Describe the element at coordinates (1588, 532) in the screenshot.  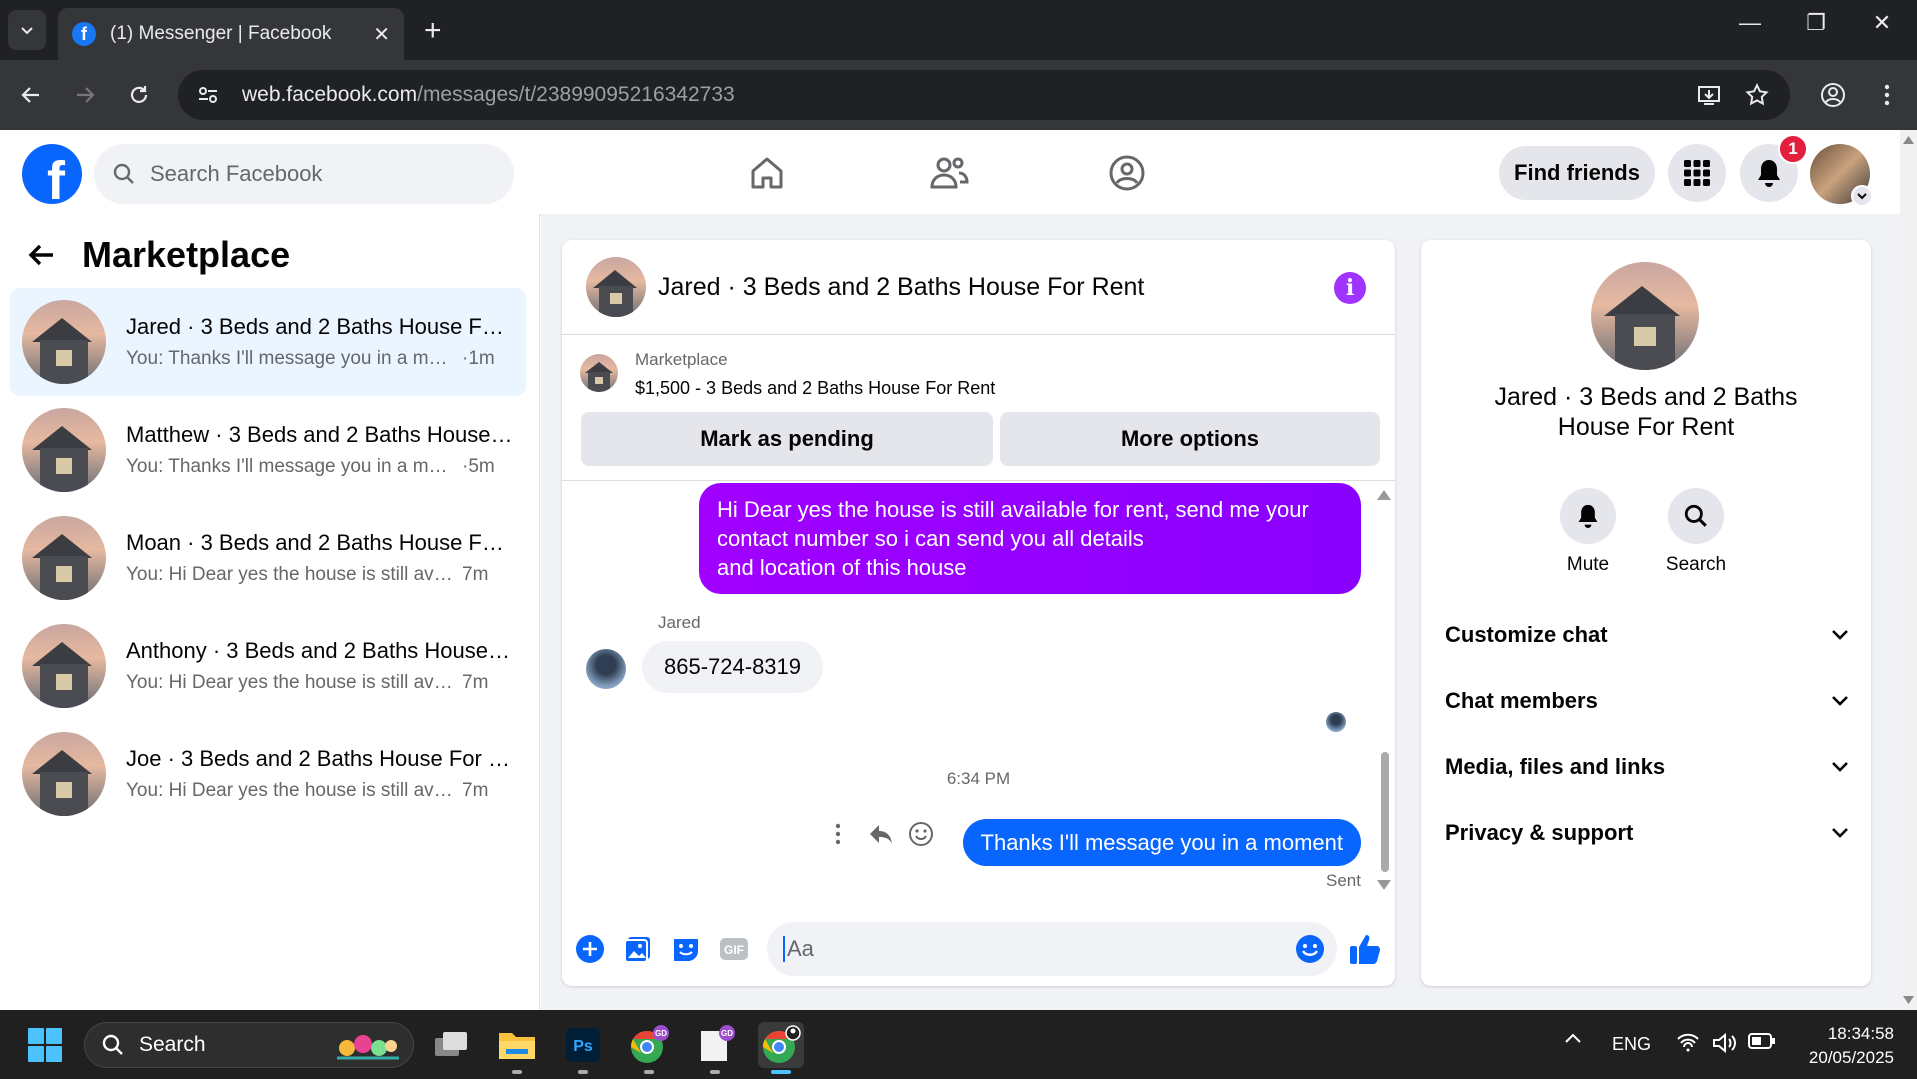
I see `mute-button: Mute` at that location.